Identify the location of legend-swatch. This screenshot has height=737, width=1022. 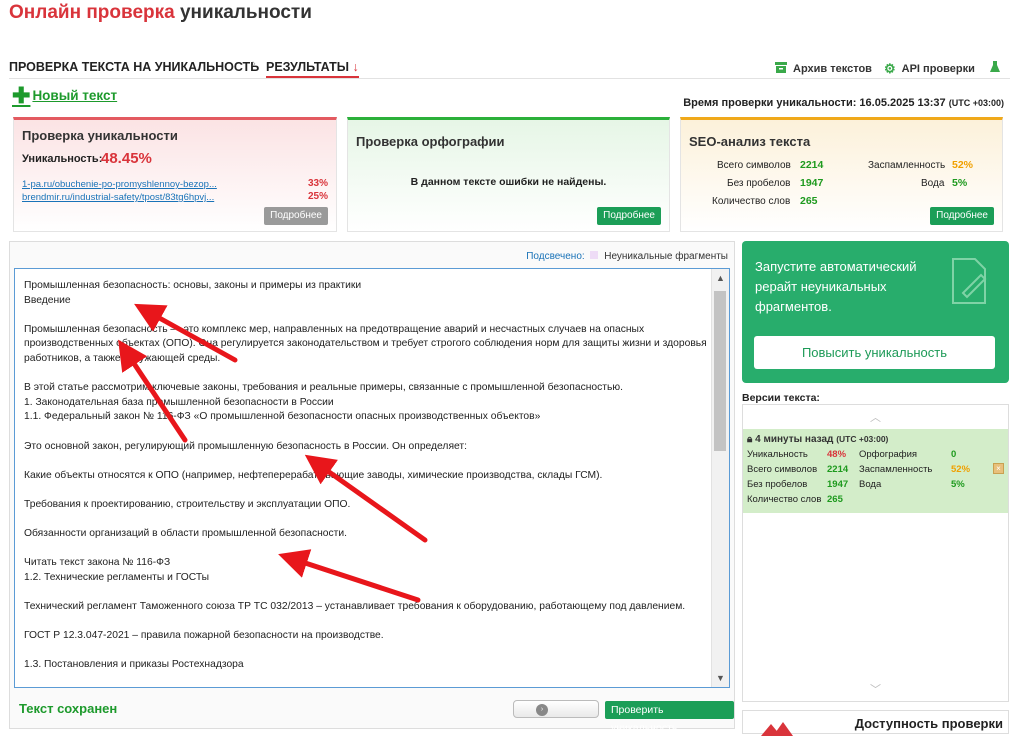
(594, 255).